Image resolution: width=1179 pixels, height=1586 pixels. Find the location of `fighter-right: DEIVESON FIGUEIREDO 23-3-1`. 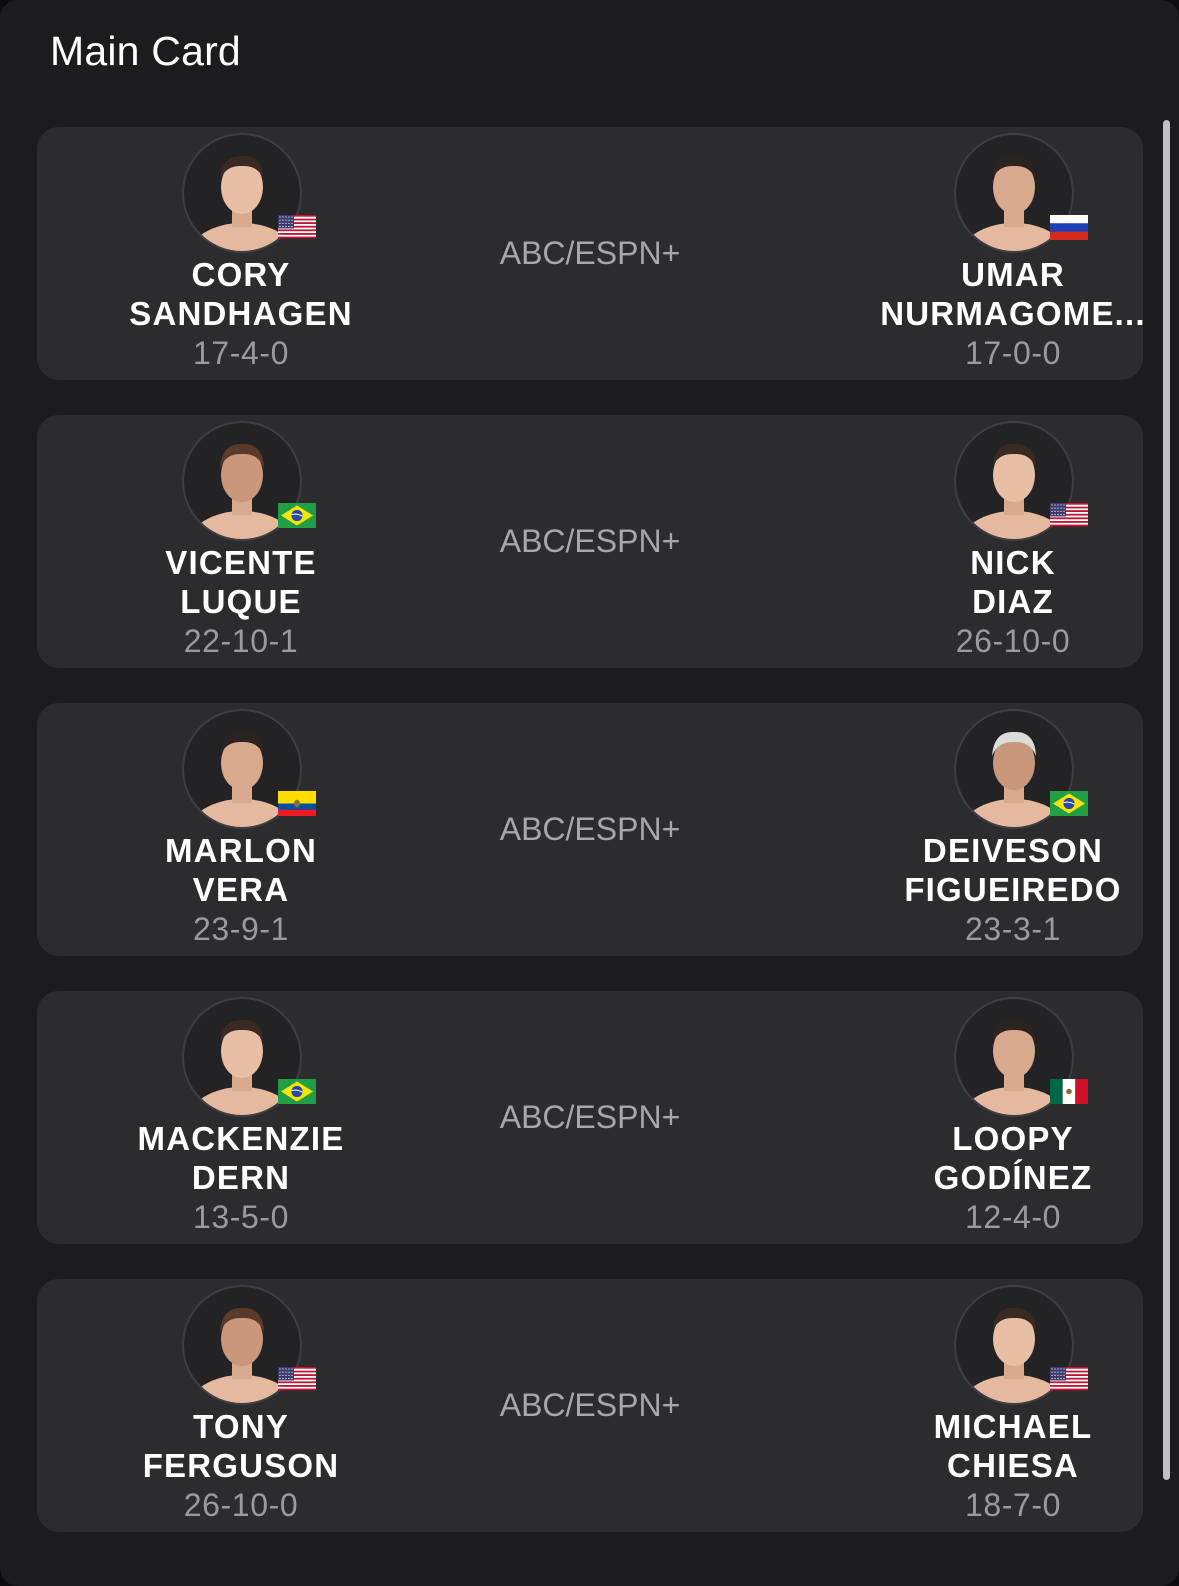

fighter-right: DEIVESON FIGUEIREDO 23-3-1 is located at coordinates (1013, 829).